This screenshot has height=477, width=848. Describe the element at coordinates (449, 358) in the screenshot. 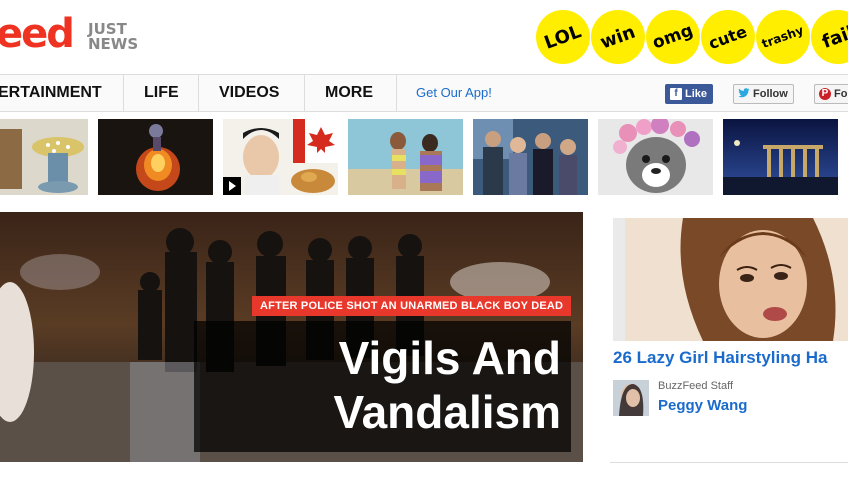

I see `feature-title-line1: Vigils And` at that location.